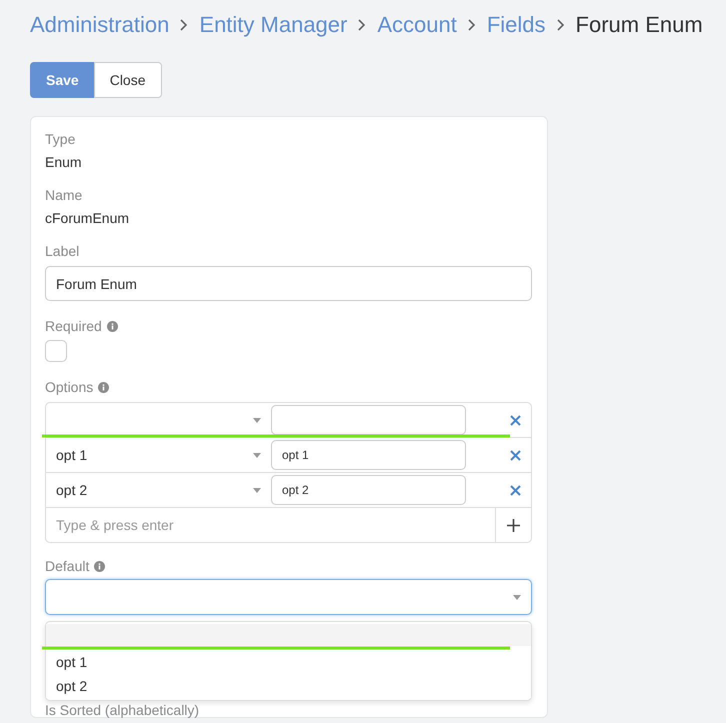 Image resolution: width=726 pixels, height=723 pixels. What do you see at coordinates (288, 686) in the screenshot?
I see `dropdown-option: opt 2` at bounding box center [288, 686].